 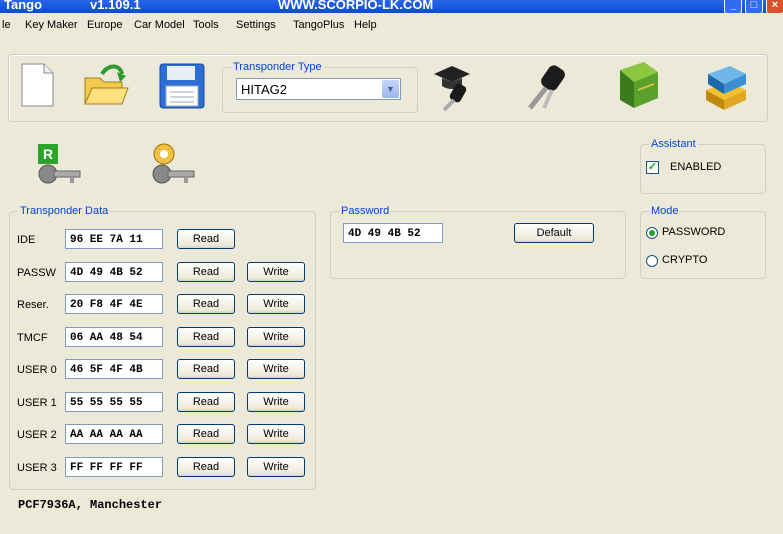 I want to click on transponder-type-value: HITAG2, so click(x=264, y=89).